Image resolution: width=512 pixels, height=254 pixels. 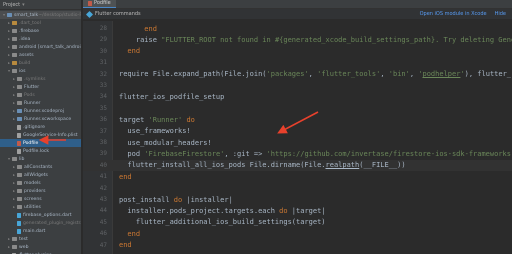 What do you see at coordinates (40, 159) in the screenshot?
I see `tree-item: ▾ lib` at bounding box center [40, 159].